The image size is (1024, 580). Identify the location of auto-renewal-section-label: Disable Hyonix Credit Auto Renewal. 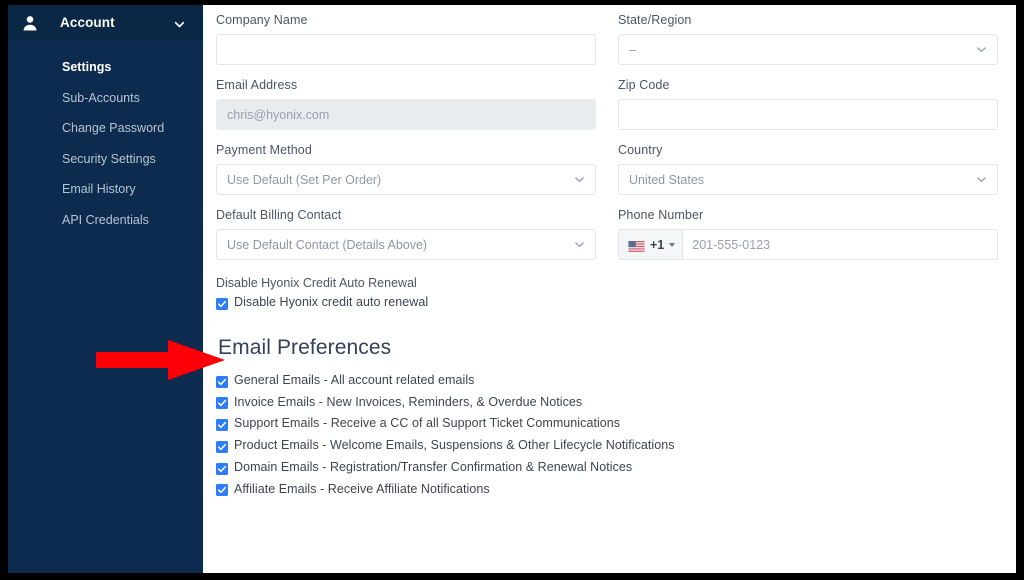
(316, 283).